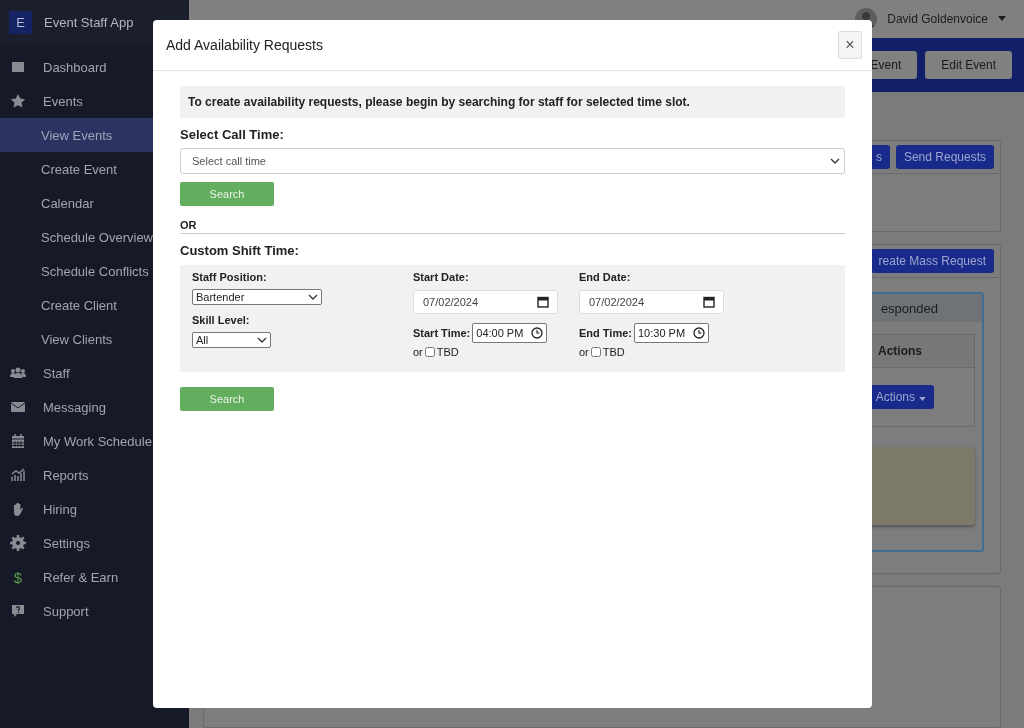 The image size is (1024, 728). What do you see at coordinates (18, 577) in the screenshot?
I see `dollar-icon: $` at bounding box center [18, 577].